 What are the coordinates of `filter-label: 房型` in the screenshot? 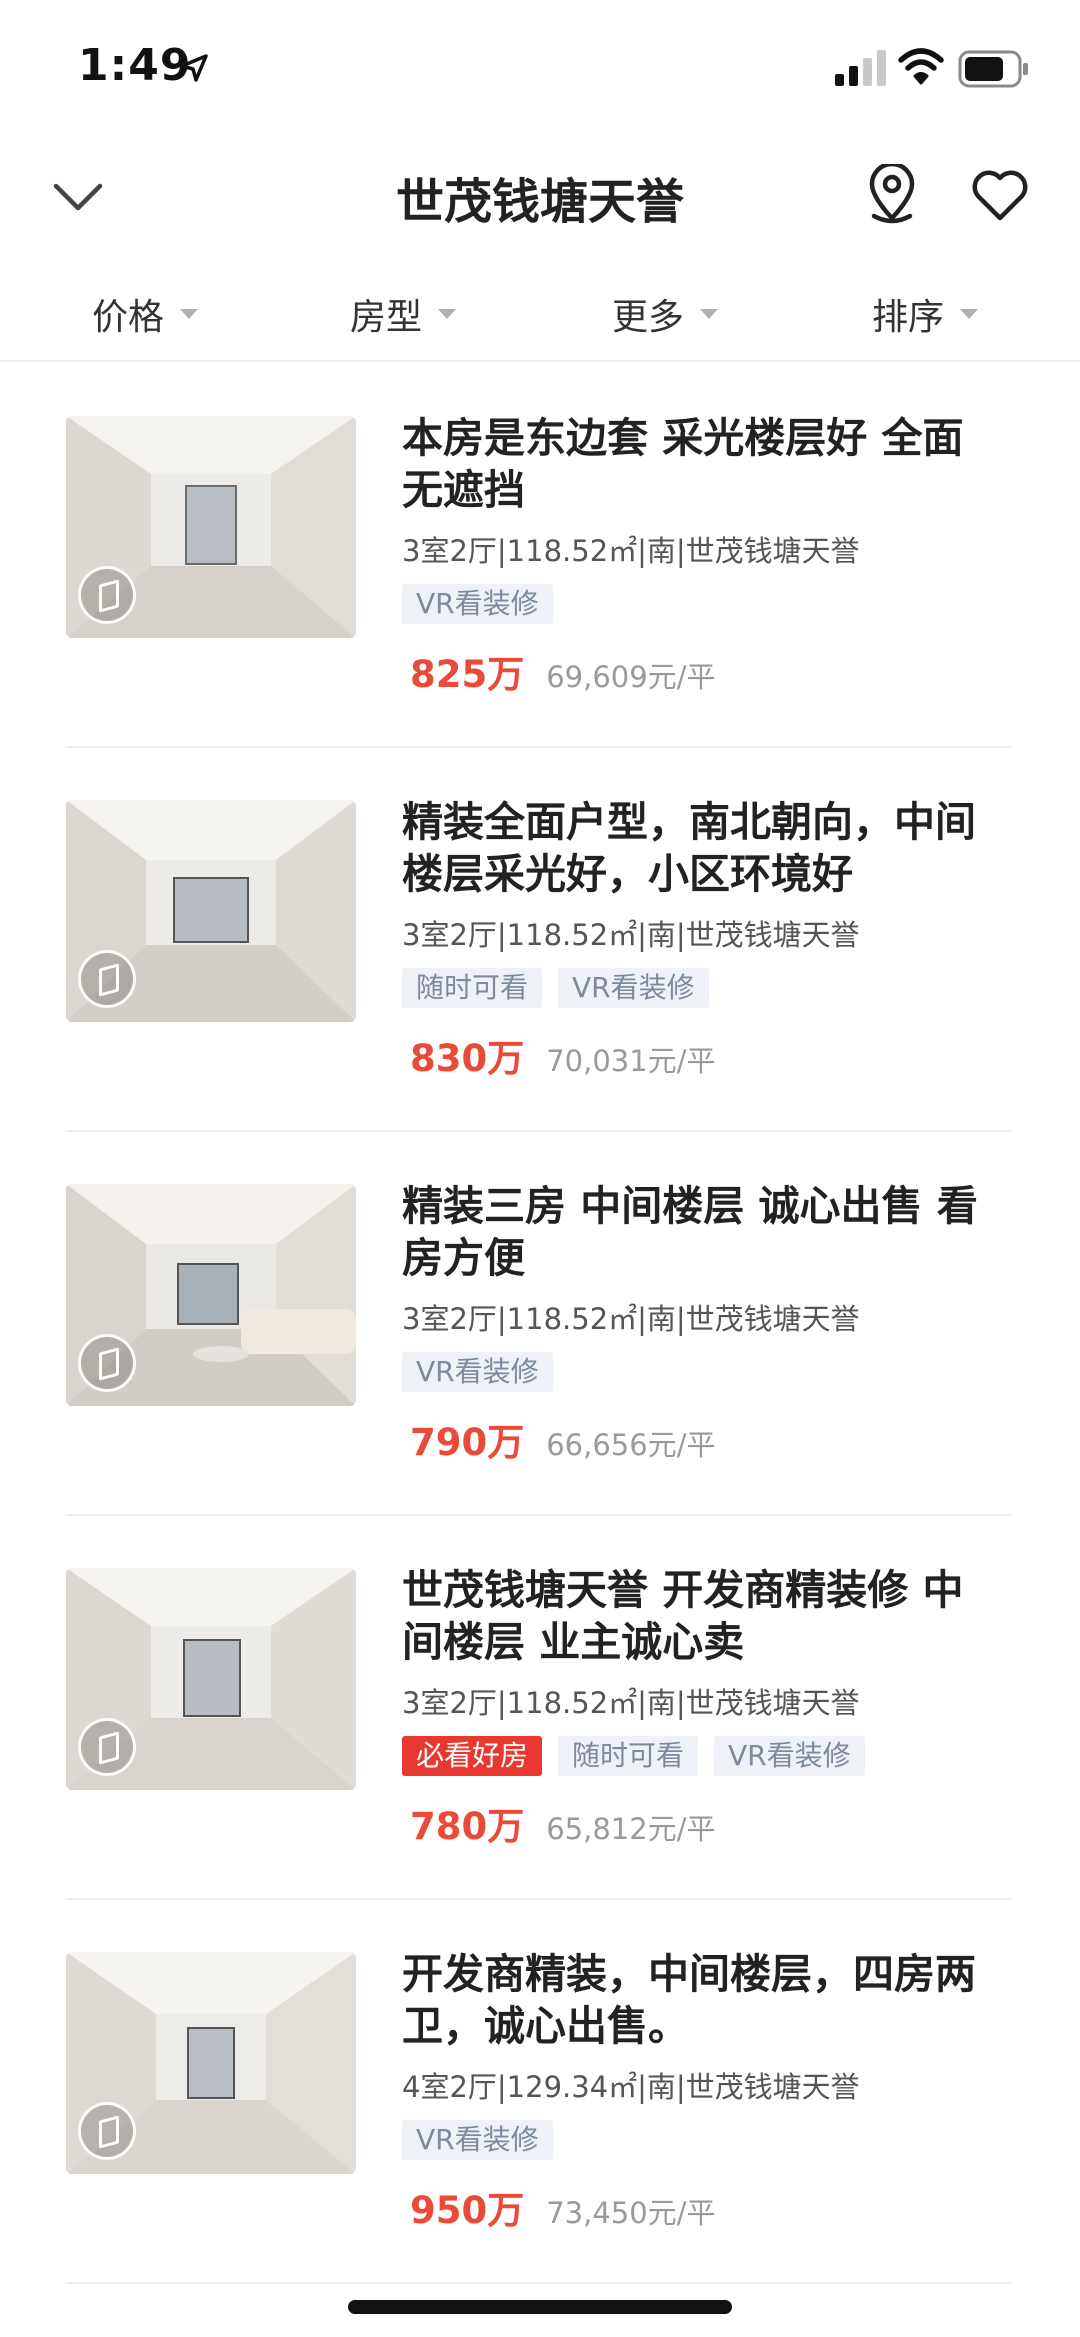 It's located at (386, 317).